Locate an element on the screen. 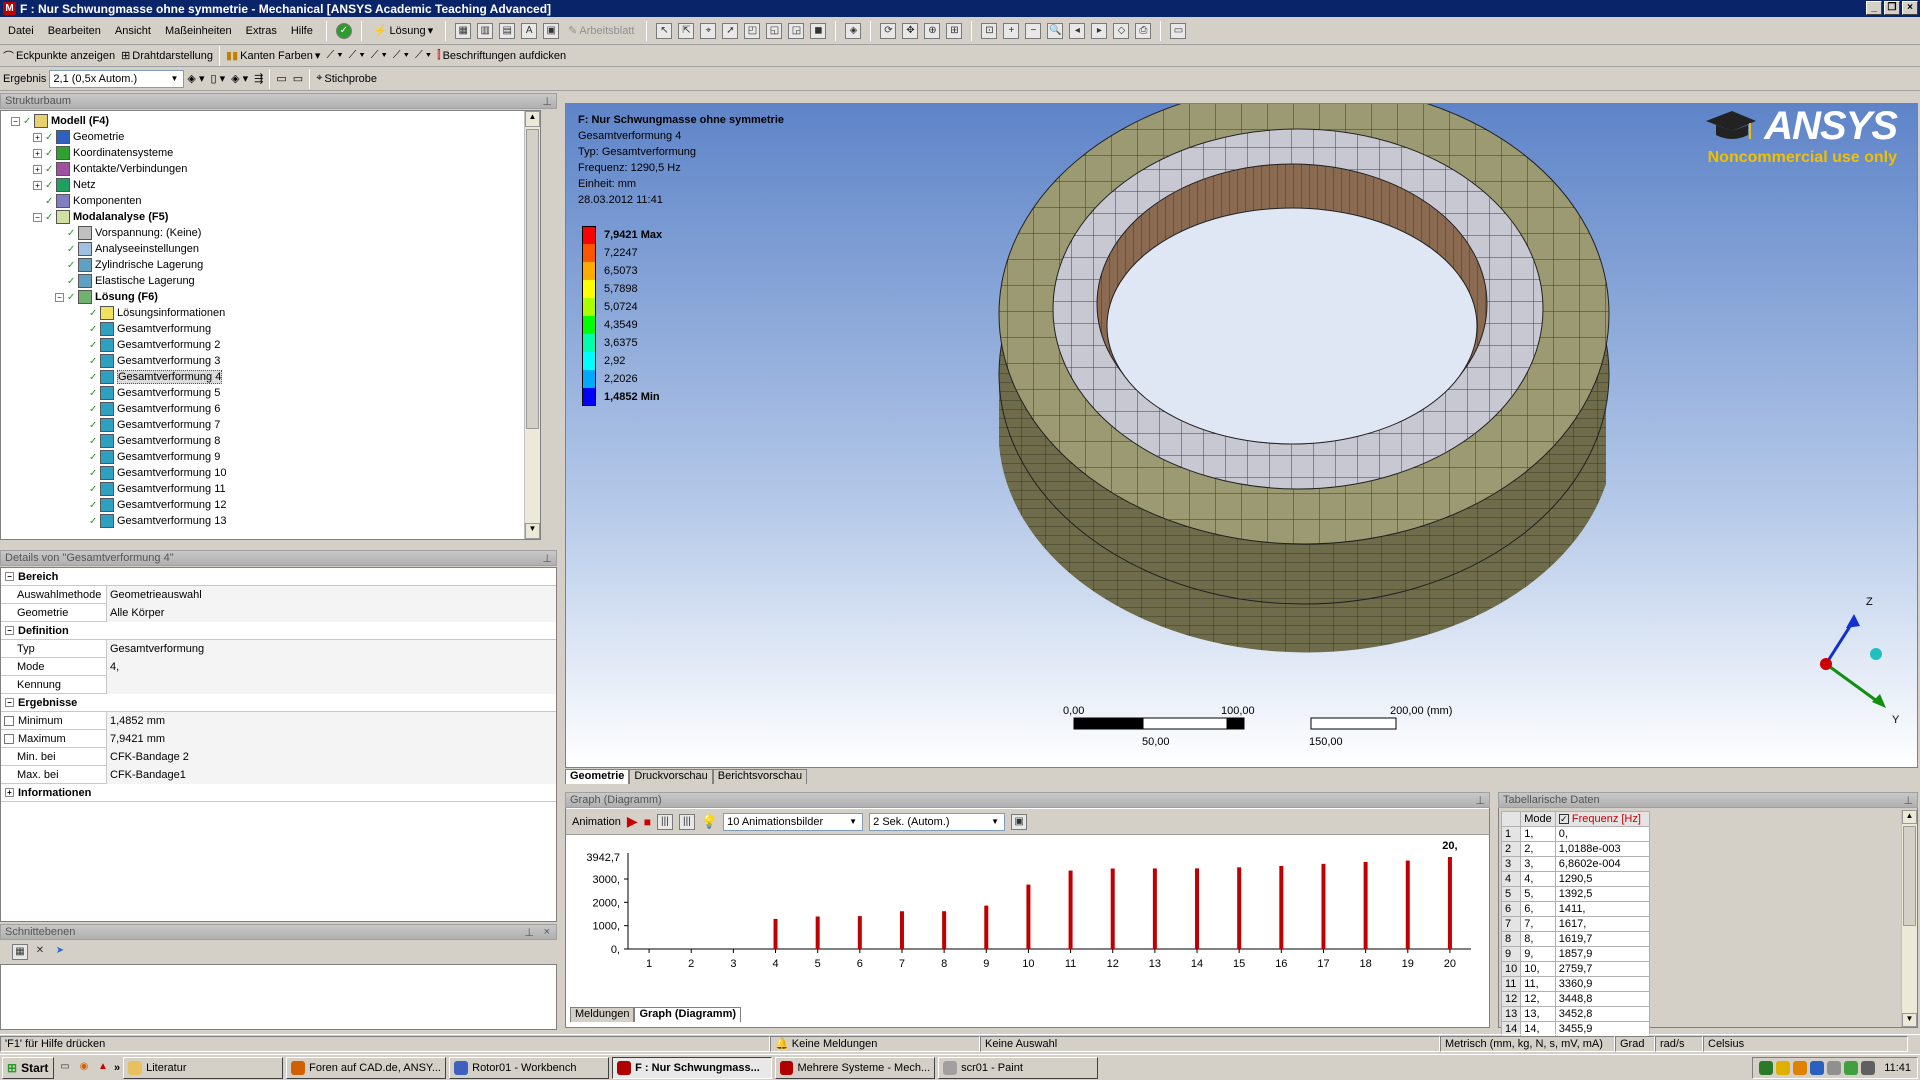 The height and width of the screenshot is (1080, 1920). details-value: CFK-Bandage1 is located at coordinates (331, 774).